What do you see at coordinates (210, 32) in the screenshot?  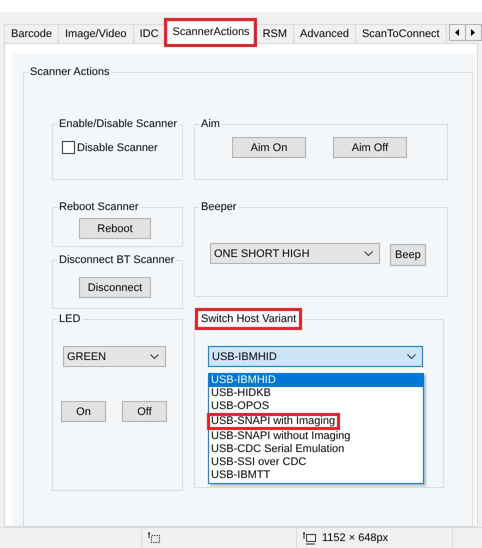 I see `tab: ScannerActions` at bounding box center [210, 32].